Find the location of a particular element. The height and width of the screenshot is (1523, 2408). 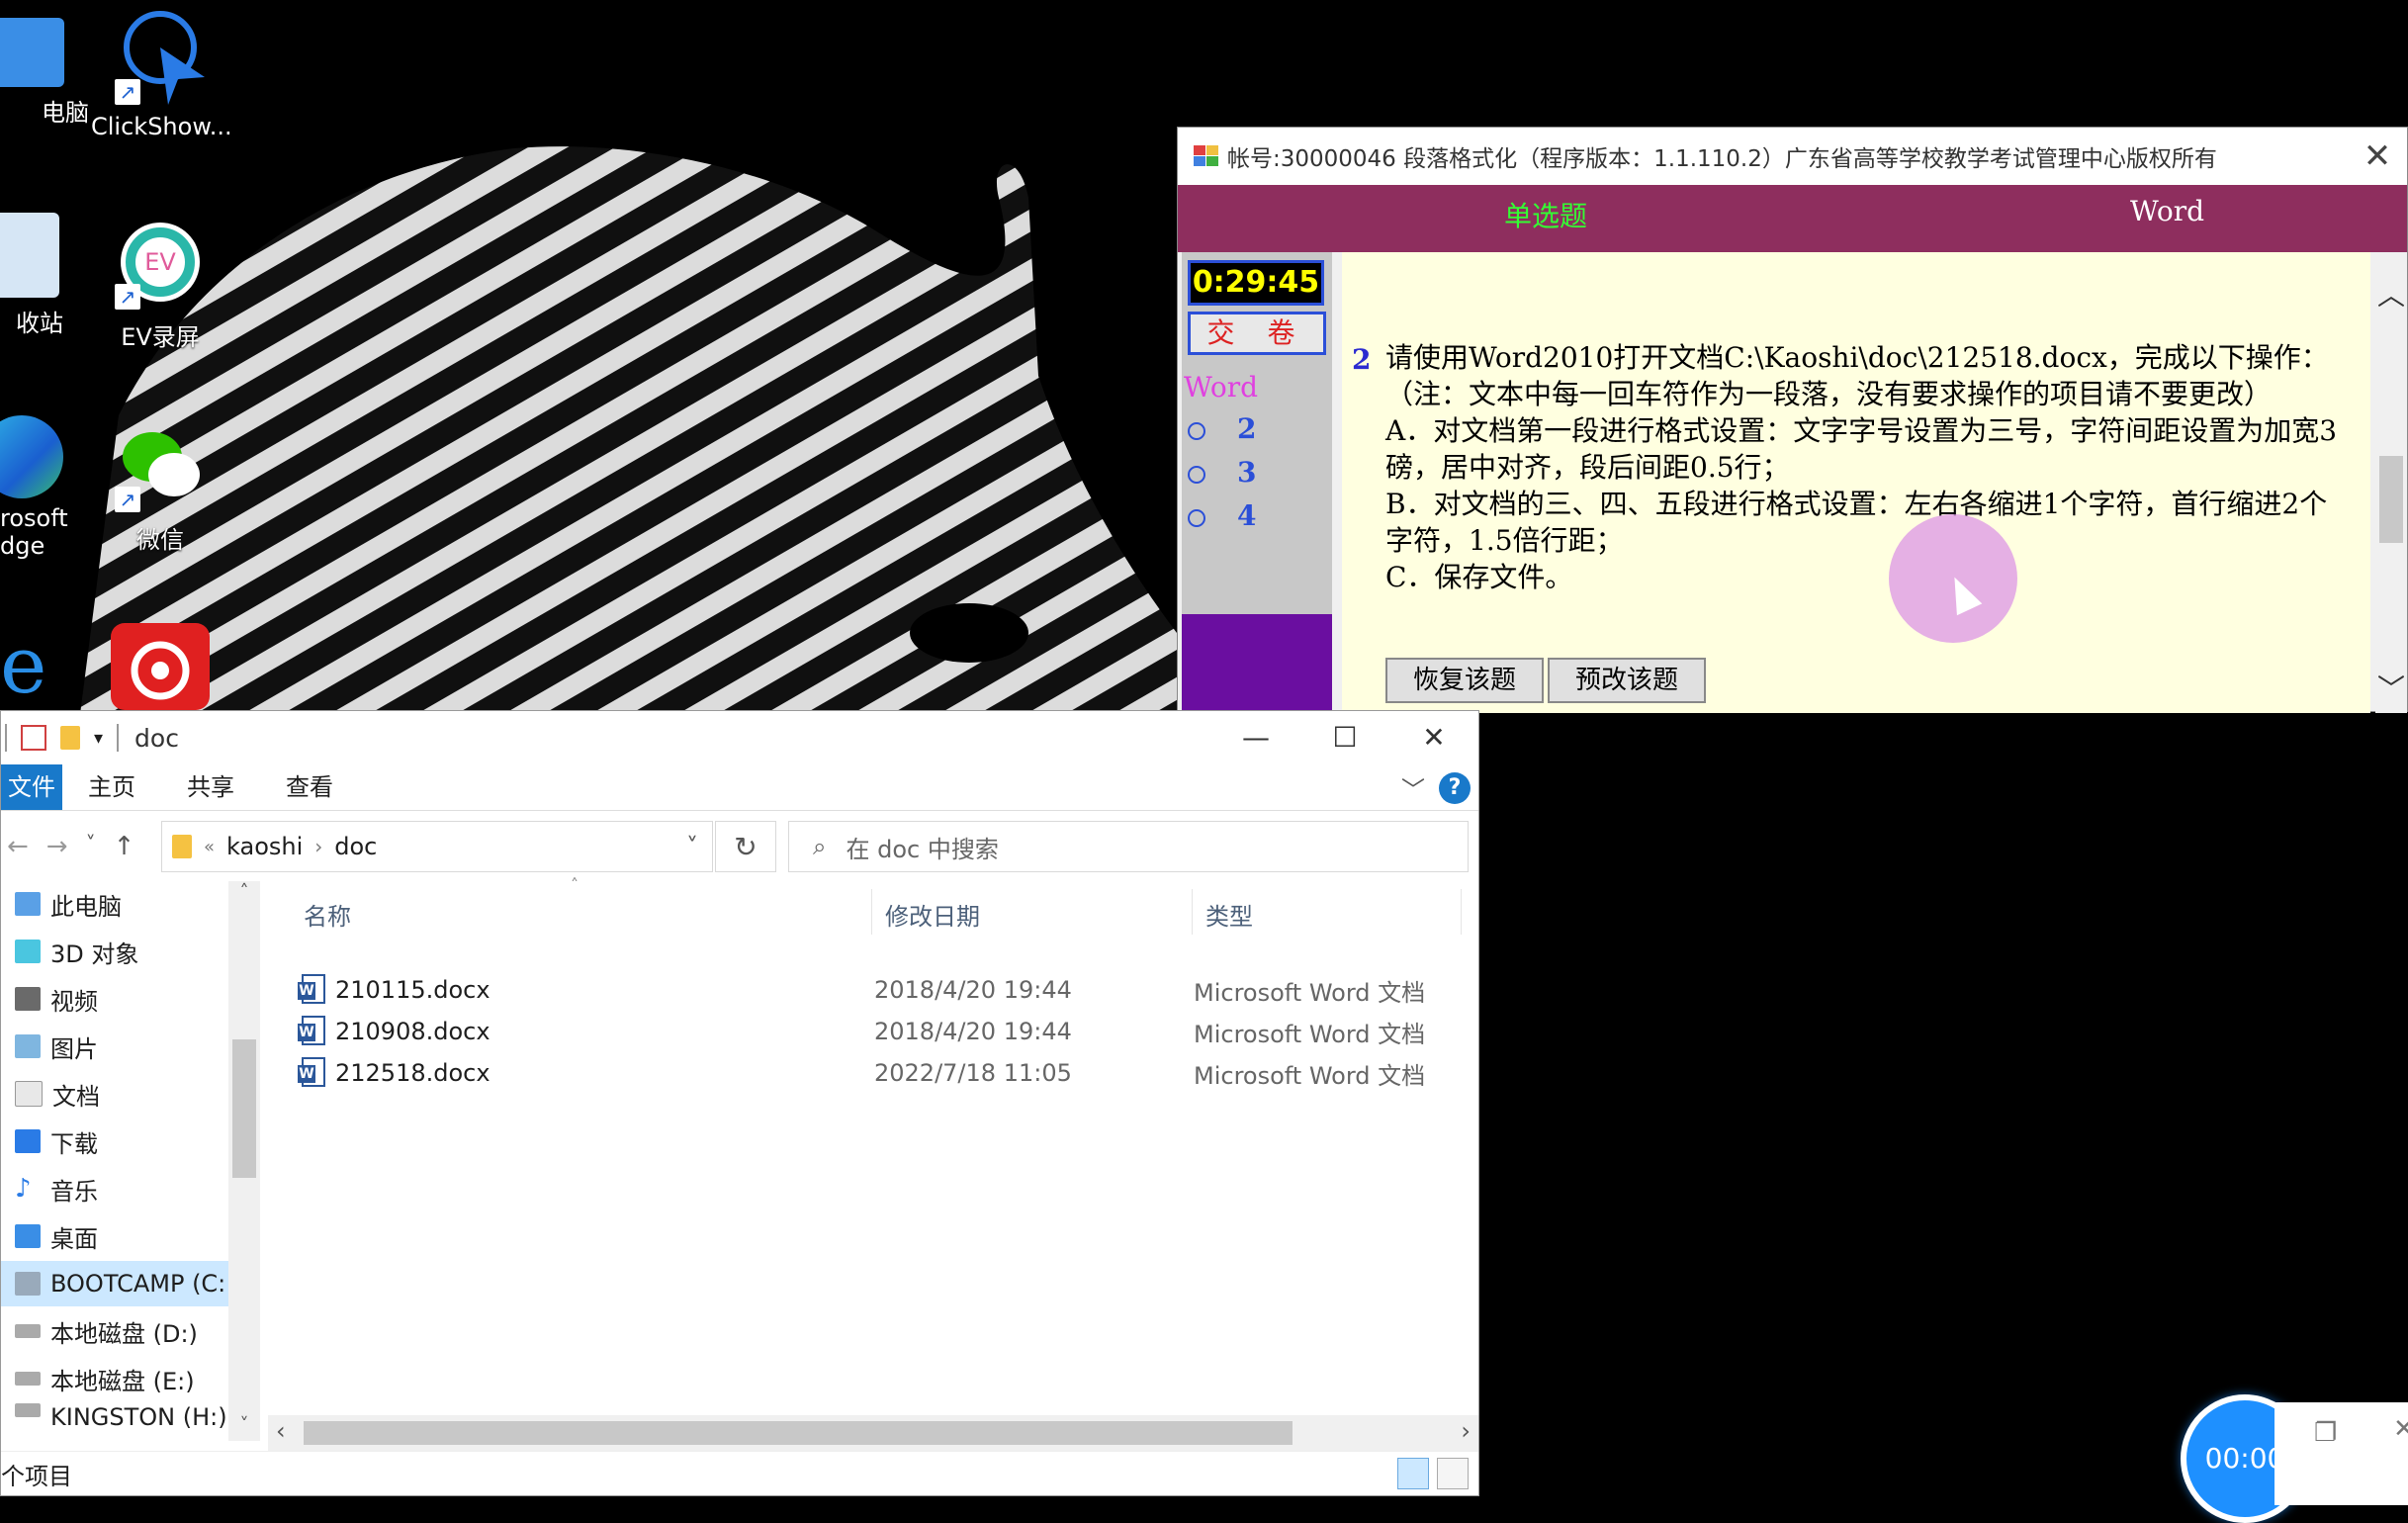

breadcrumb-kaoshi: kaoshi is located at coordinates (264, 846).